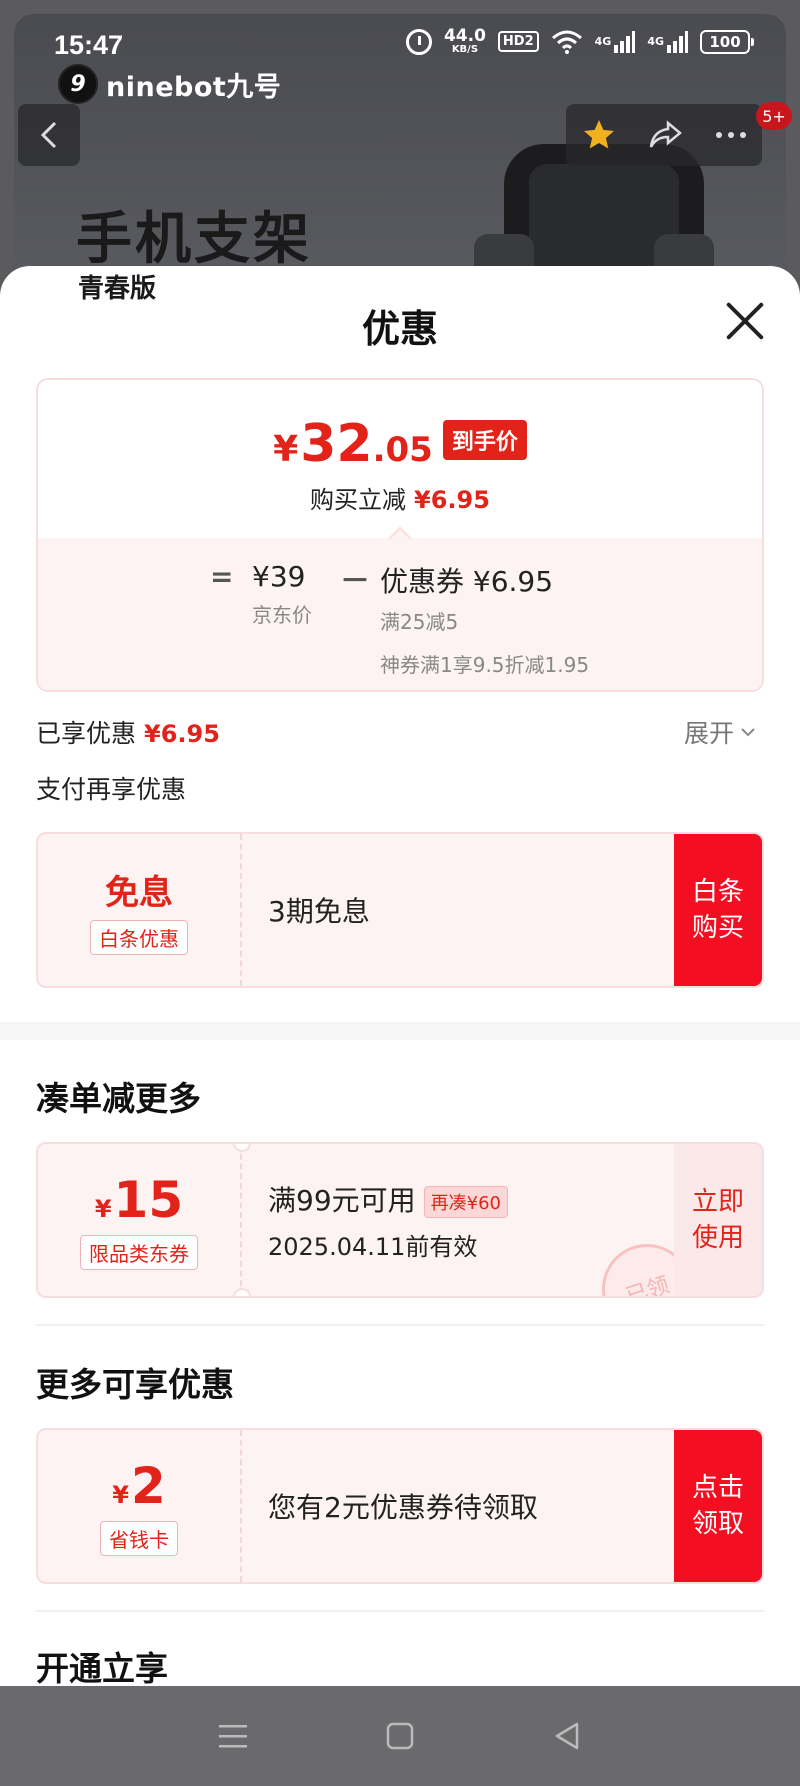 This screenshot has height=1786, width=800. I want to click on claim-line1: 点击, so click(717, 1488).